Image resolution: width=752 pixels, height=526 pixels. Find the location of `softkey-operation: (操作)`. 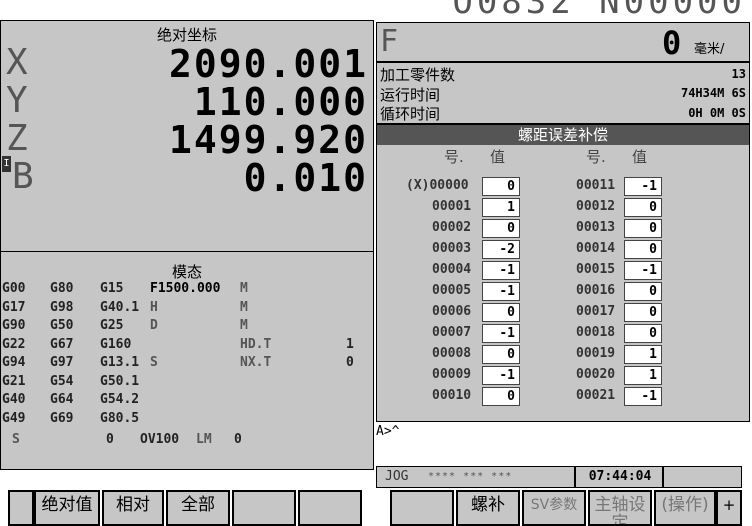

softkey-operation: (操作) is located at coordinates (685, 508).